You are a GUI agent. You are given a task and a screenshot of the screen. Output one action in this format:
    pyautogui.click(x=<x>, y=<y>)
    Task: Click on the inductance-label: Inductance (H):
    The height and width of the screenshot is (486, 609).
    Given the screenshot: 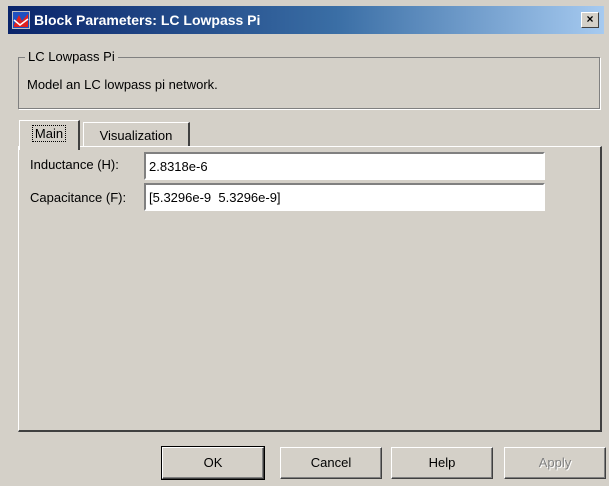 What is the action you would take?
    pyautogui.click(x=74, y=164)
    